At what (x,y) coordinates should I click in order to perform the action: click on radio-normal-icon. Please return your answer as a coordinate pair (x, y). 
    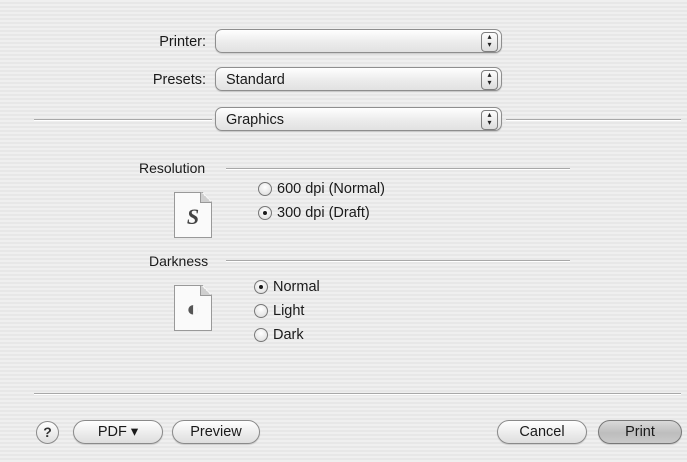
    Looking at the image, I should click on (261, 287).